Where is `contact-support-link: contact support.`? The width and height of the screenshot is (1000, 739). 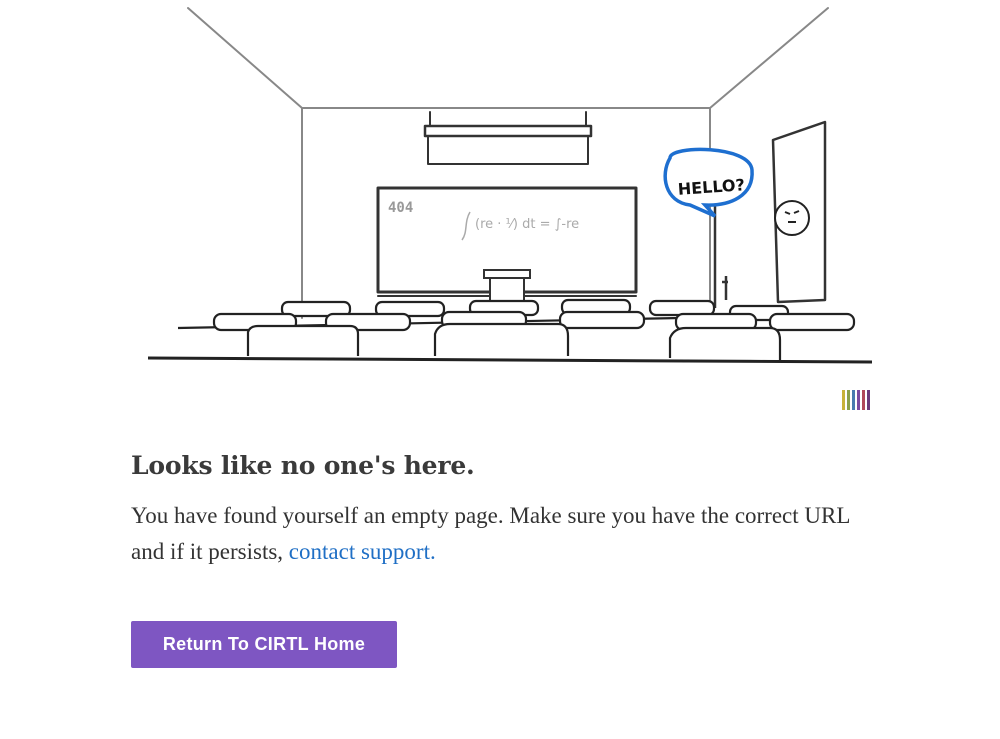 contact-support-link: contact support. is located at coordinates (362, 551).